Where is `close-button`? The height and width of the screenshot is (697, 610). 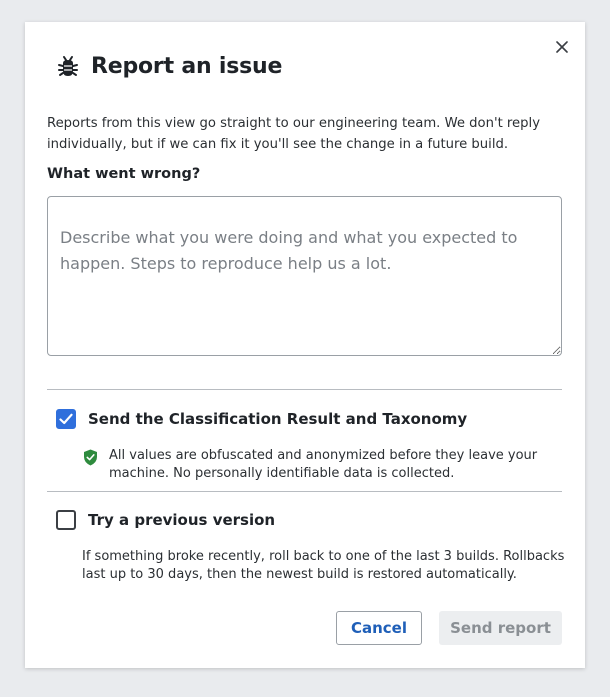 close-button is located at coordinates (562, 47).